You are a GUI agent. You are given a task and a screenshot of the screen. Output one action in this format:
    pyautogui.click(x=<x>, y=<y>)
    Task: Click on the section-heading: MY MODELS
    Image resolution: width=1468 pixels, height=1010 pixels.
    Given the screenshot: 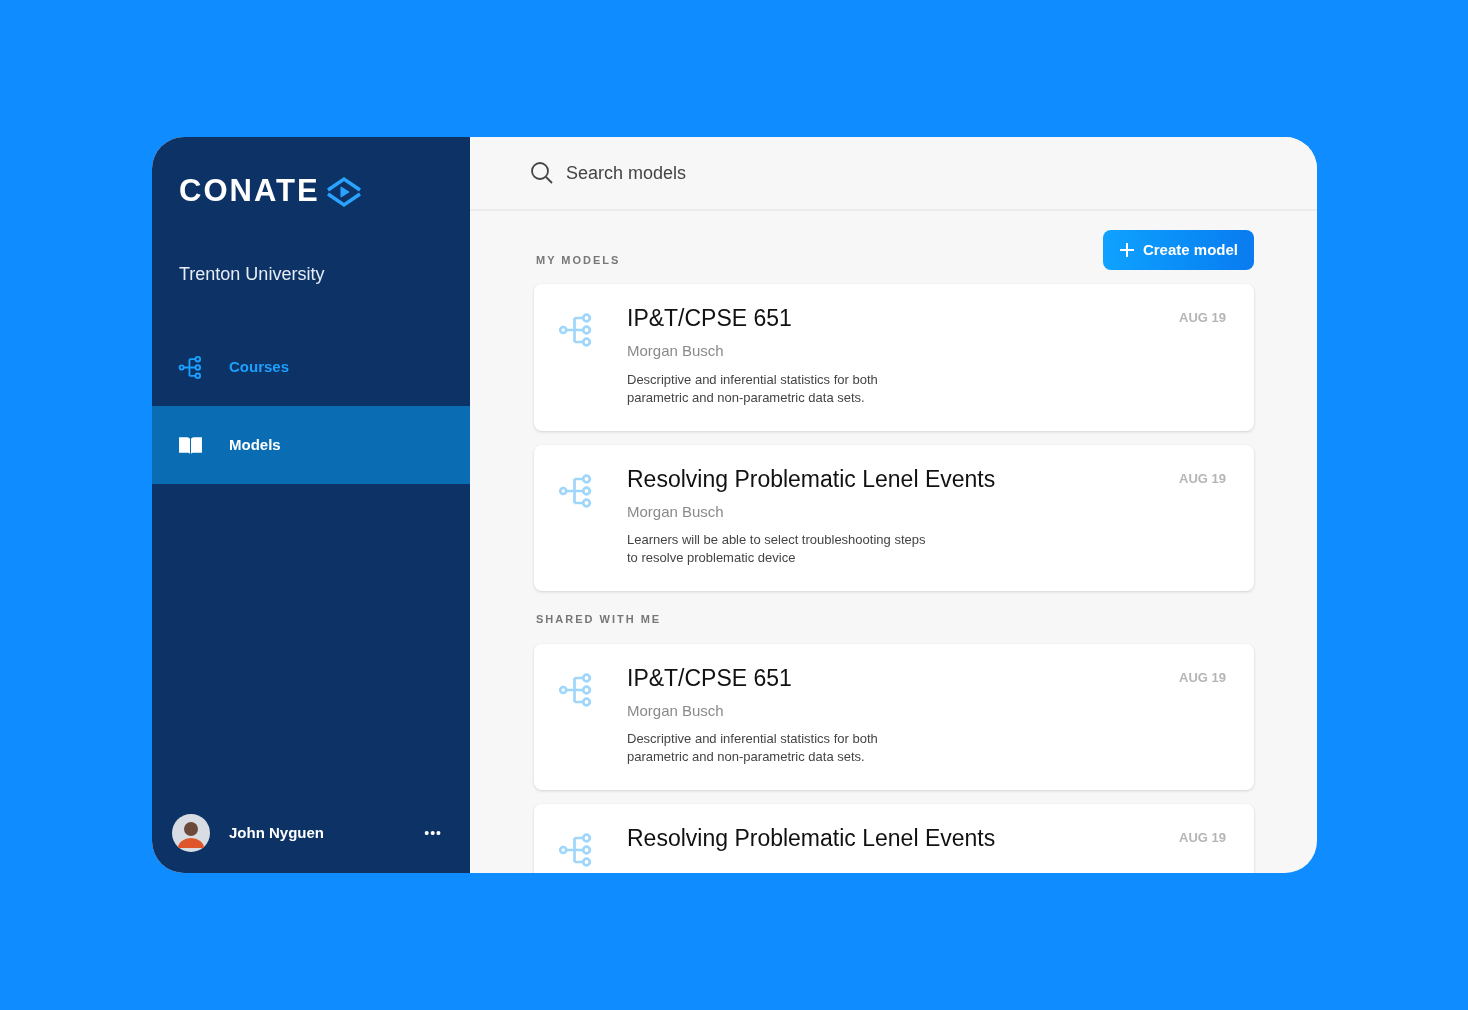 What is the action you would take?
    pyautogui.click(x=578, y=260)
    